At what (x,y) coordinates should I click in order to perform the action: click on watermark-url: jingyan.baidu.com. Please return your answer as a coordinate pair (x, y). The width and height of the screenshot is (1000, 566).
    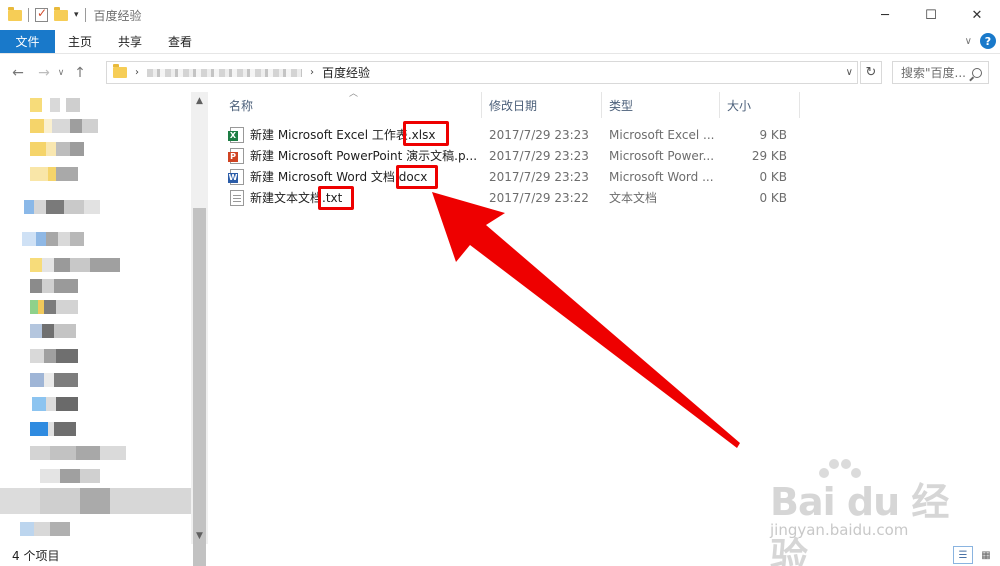
    Looking at the image, I should click on (839, 530).